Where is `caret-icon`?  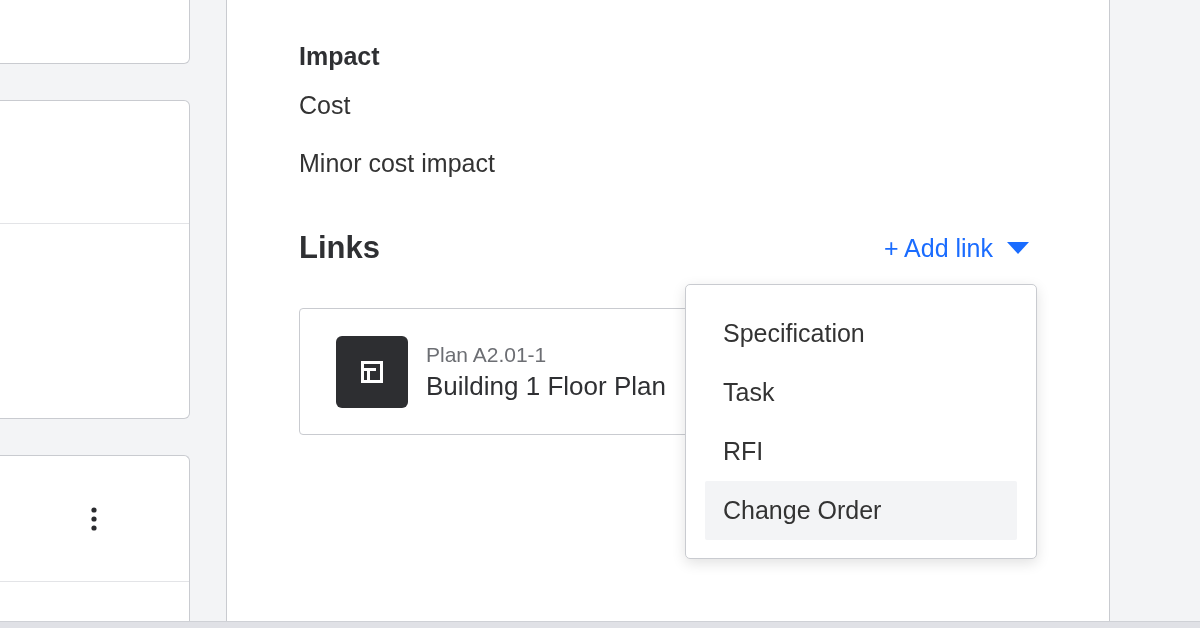 caret-icon is located at coordinates (1018, 248).